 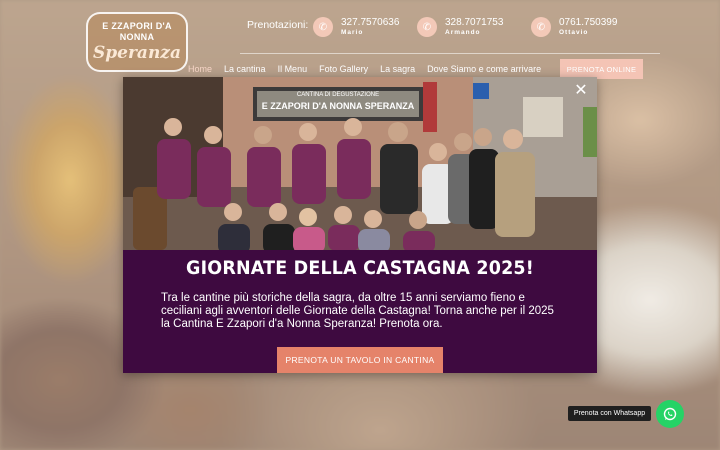 I want to click on contact-name: Mario, so click(x=352, y=32).